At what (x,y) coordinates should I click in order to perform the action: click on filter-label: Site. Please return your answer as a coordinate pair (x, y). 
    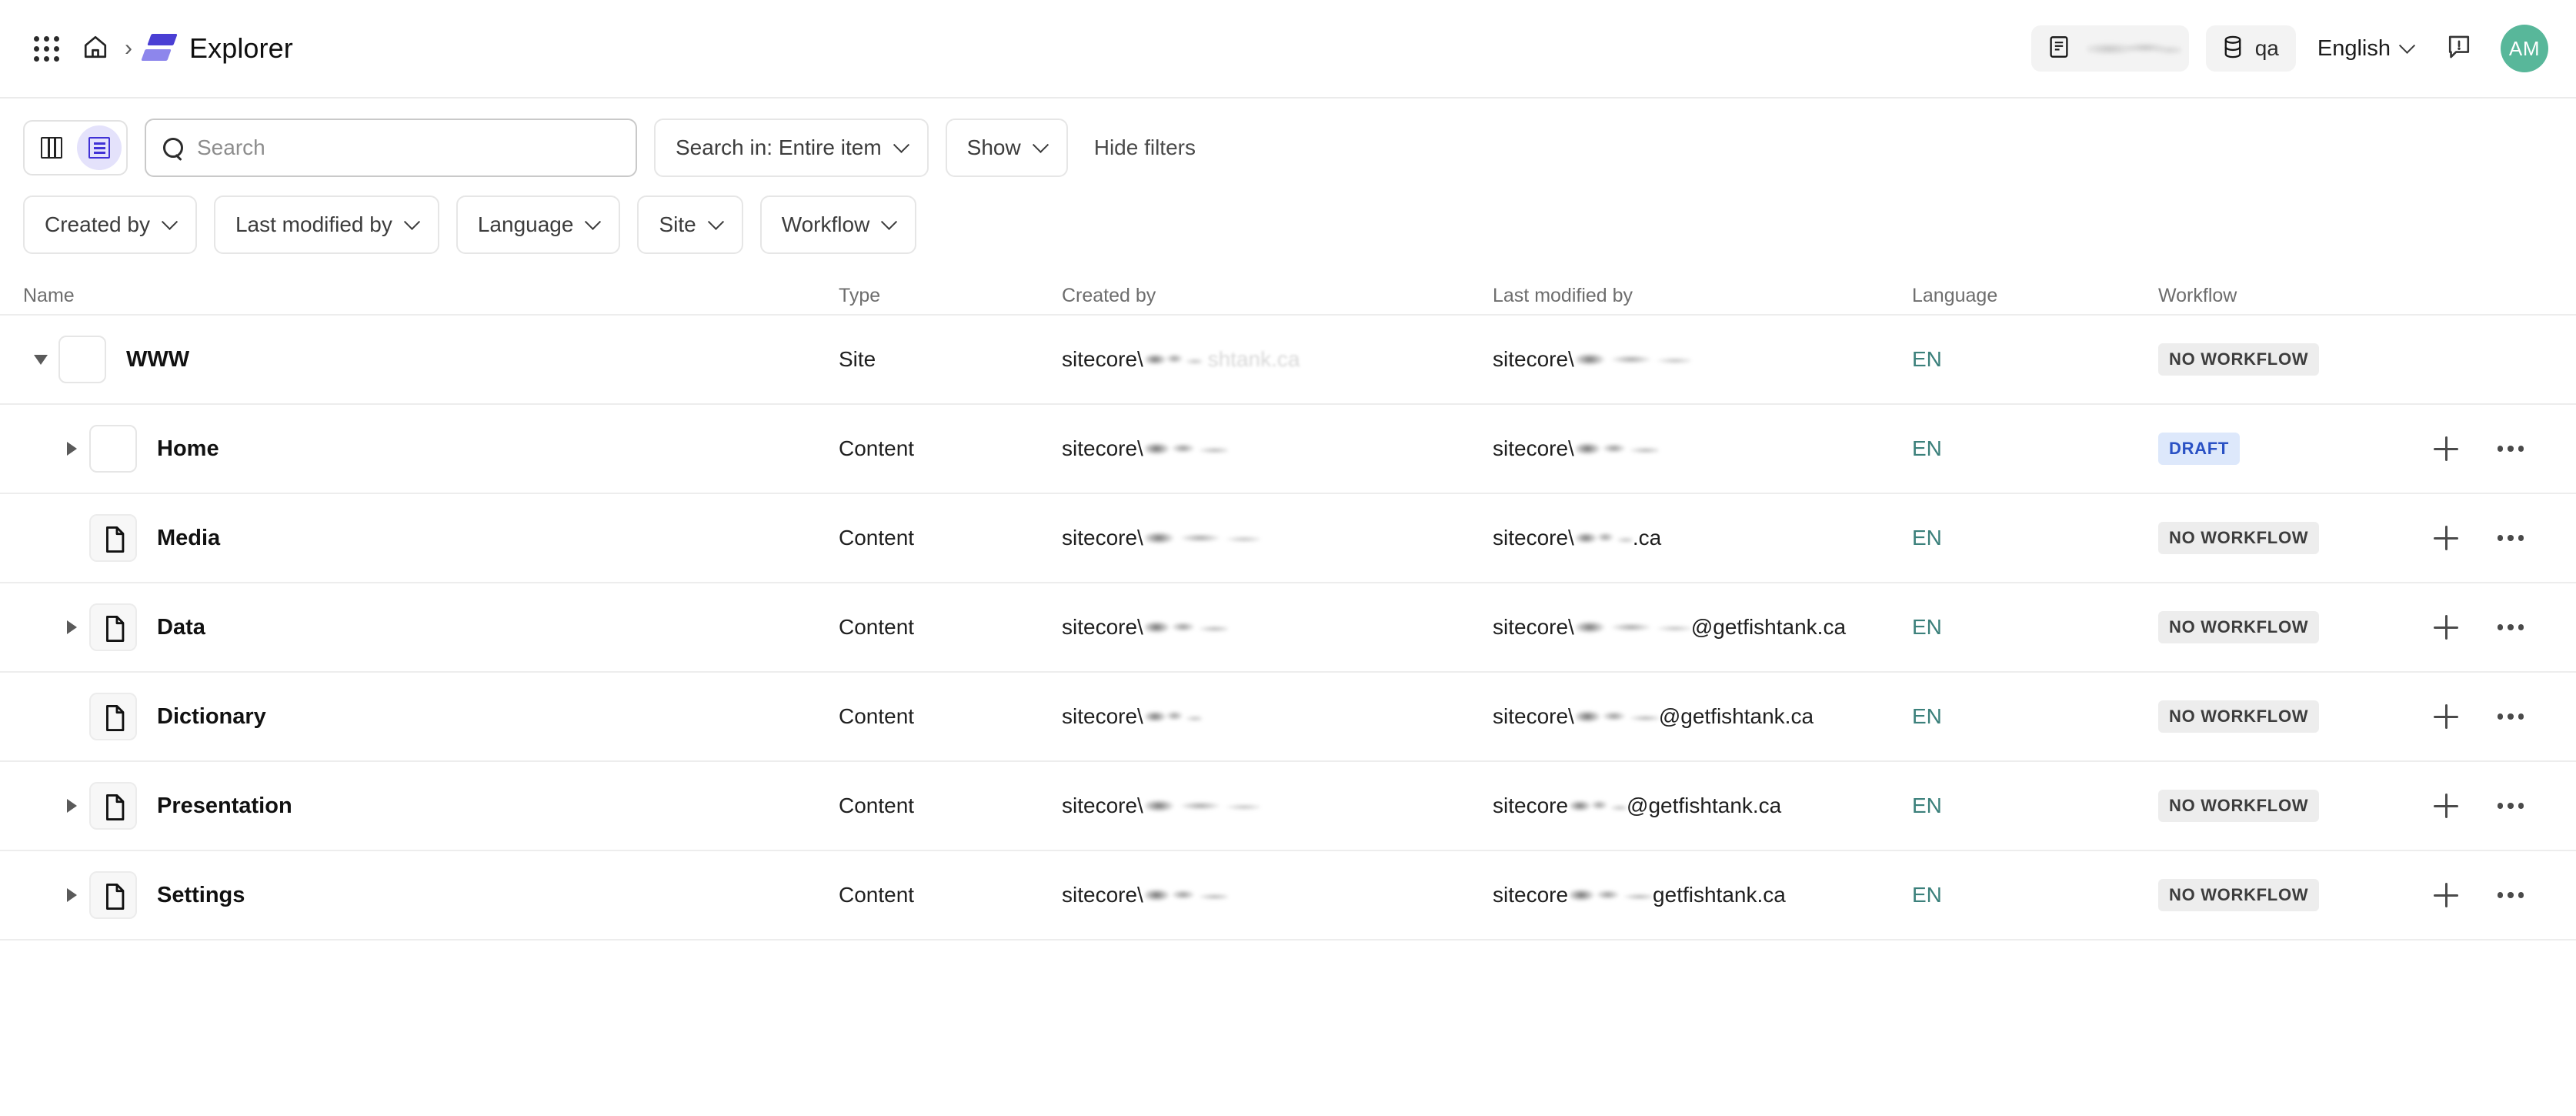
    Looking at the image, I should click on (677, 224).